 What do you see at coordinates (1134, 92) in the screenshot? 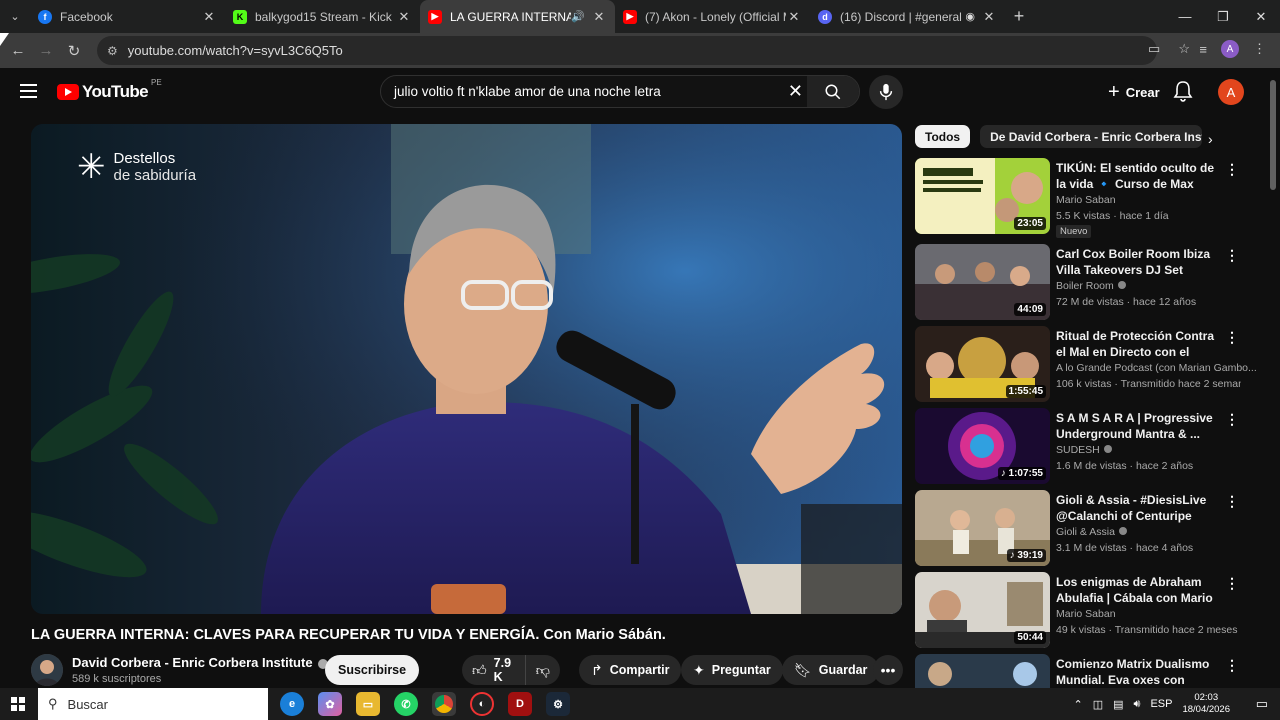
I see `create-button: + Crear` at bounding box center [1134, 92].